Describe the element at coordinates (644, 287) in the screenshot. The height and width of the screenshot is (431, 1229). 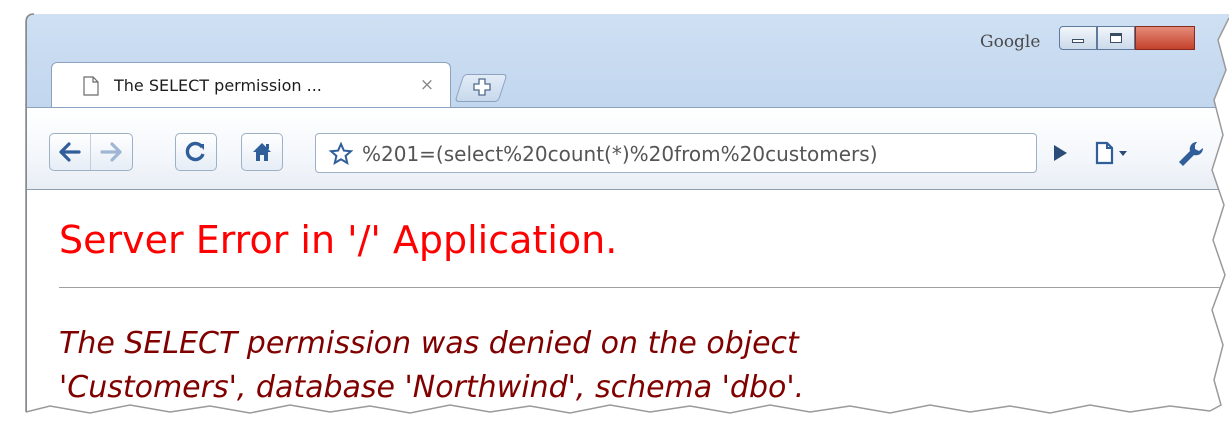
I see `divider` at that location.